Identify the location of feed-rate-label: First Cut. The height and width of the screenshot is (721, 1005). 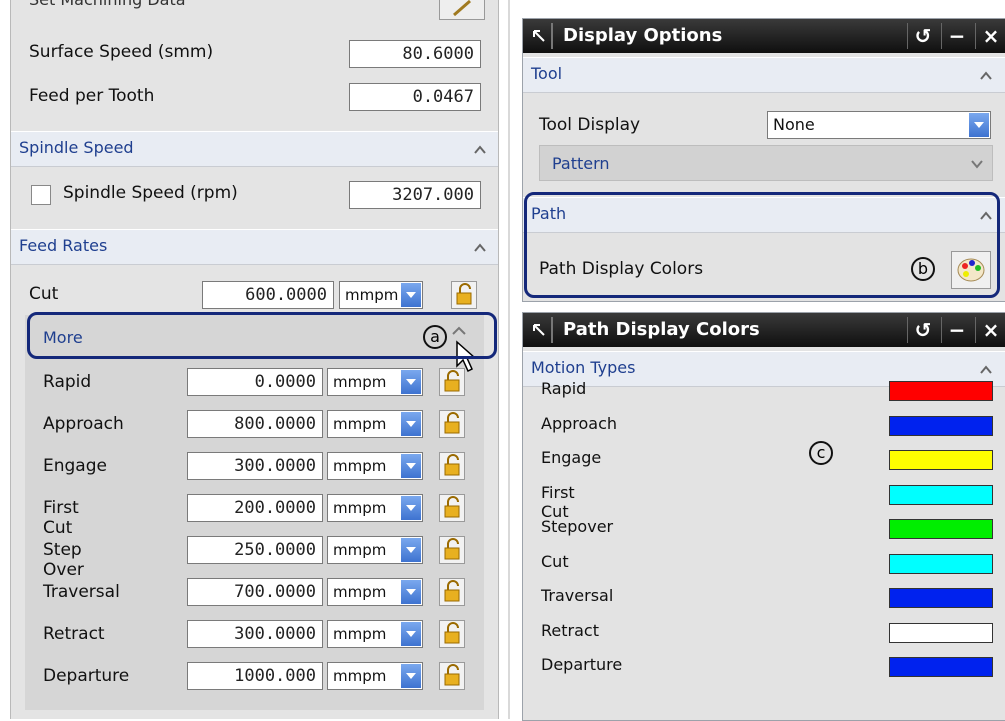
(61, 518).